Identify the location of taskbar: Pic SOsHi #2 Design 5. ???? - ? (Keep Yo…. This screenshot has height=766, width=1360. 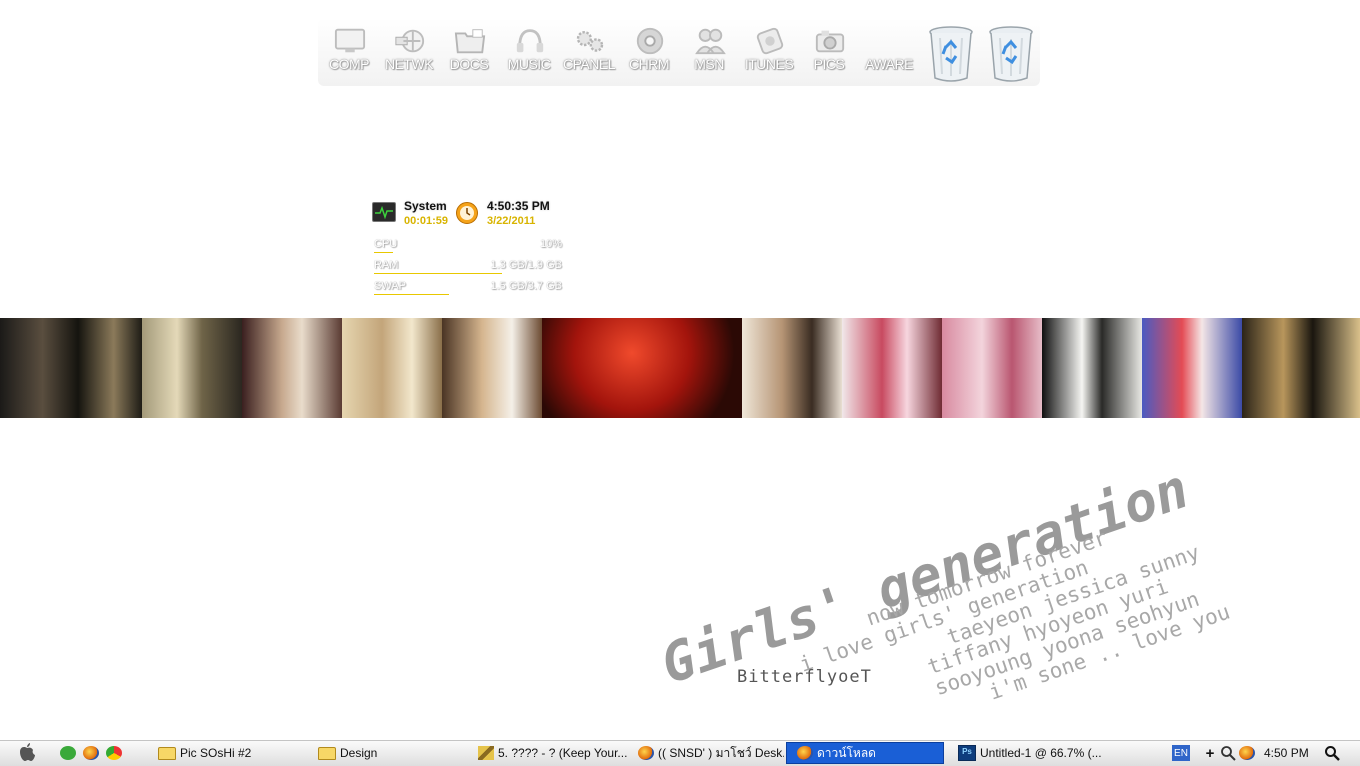
(680, 753).